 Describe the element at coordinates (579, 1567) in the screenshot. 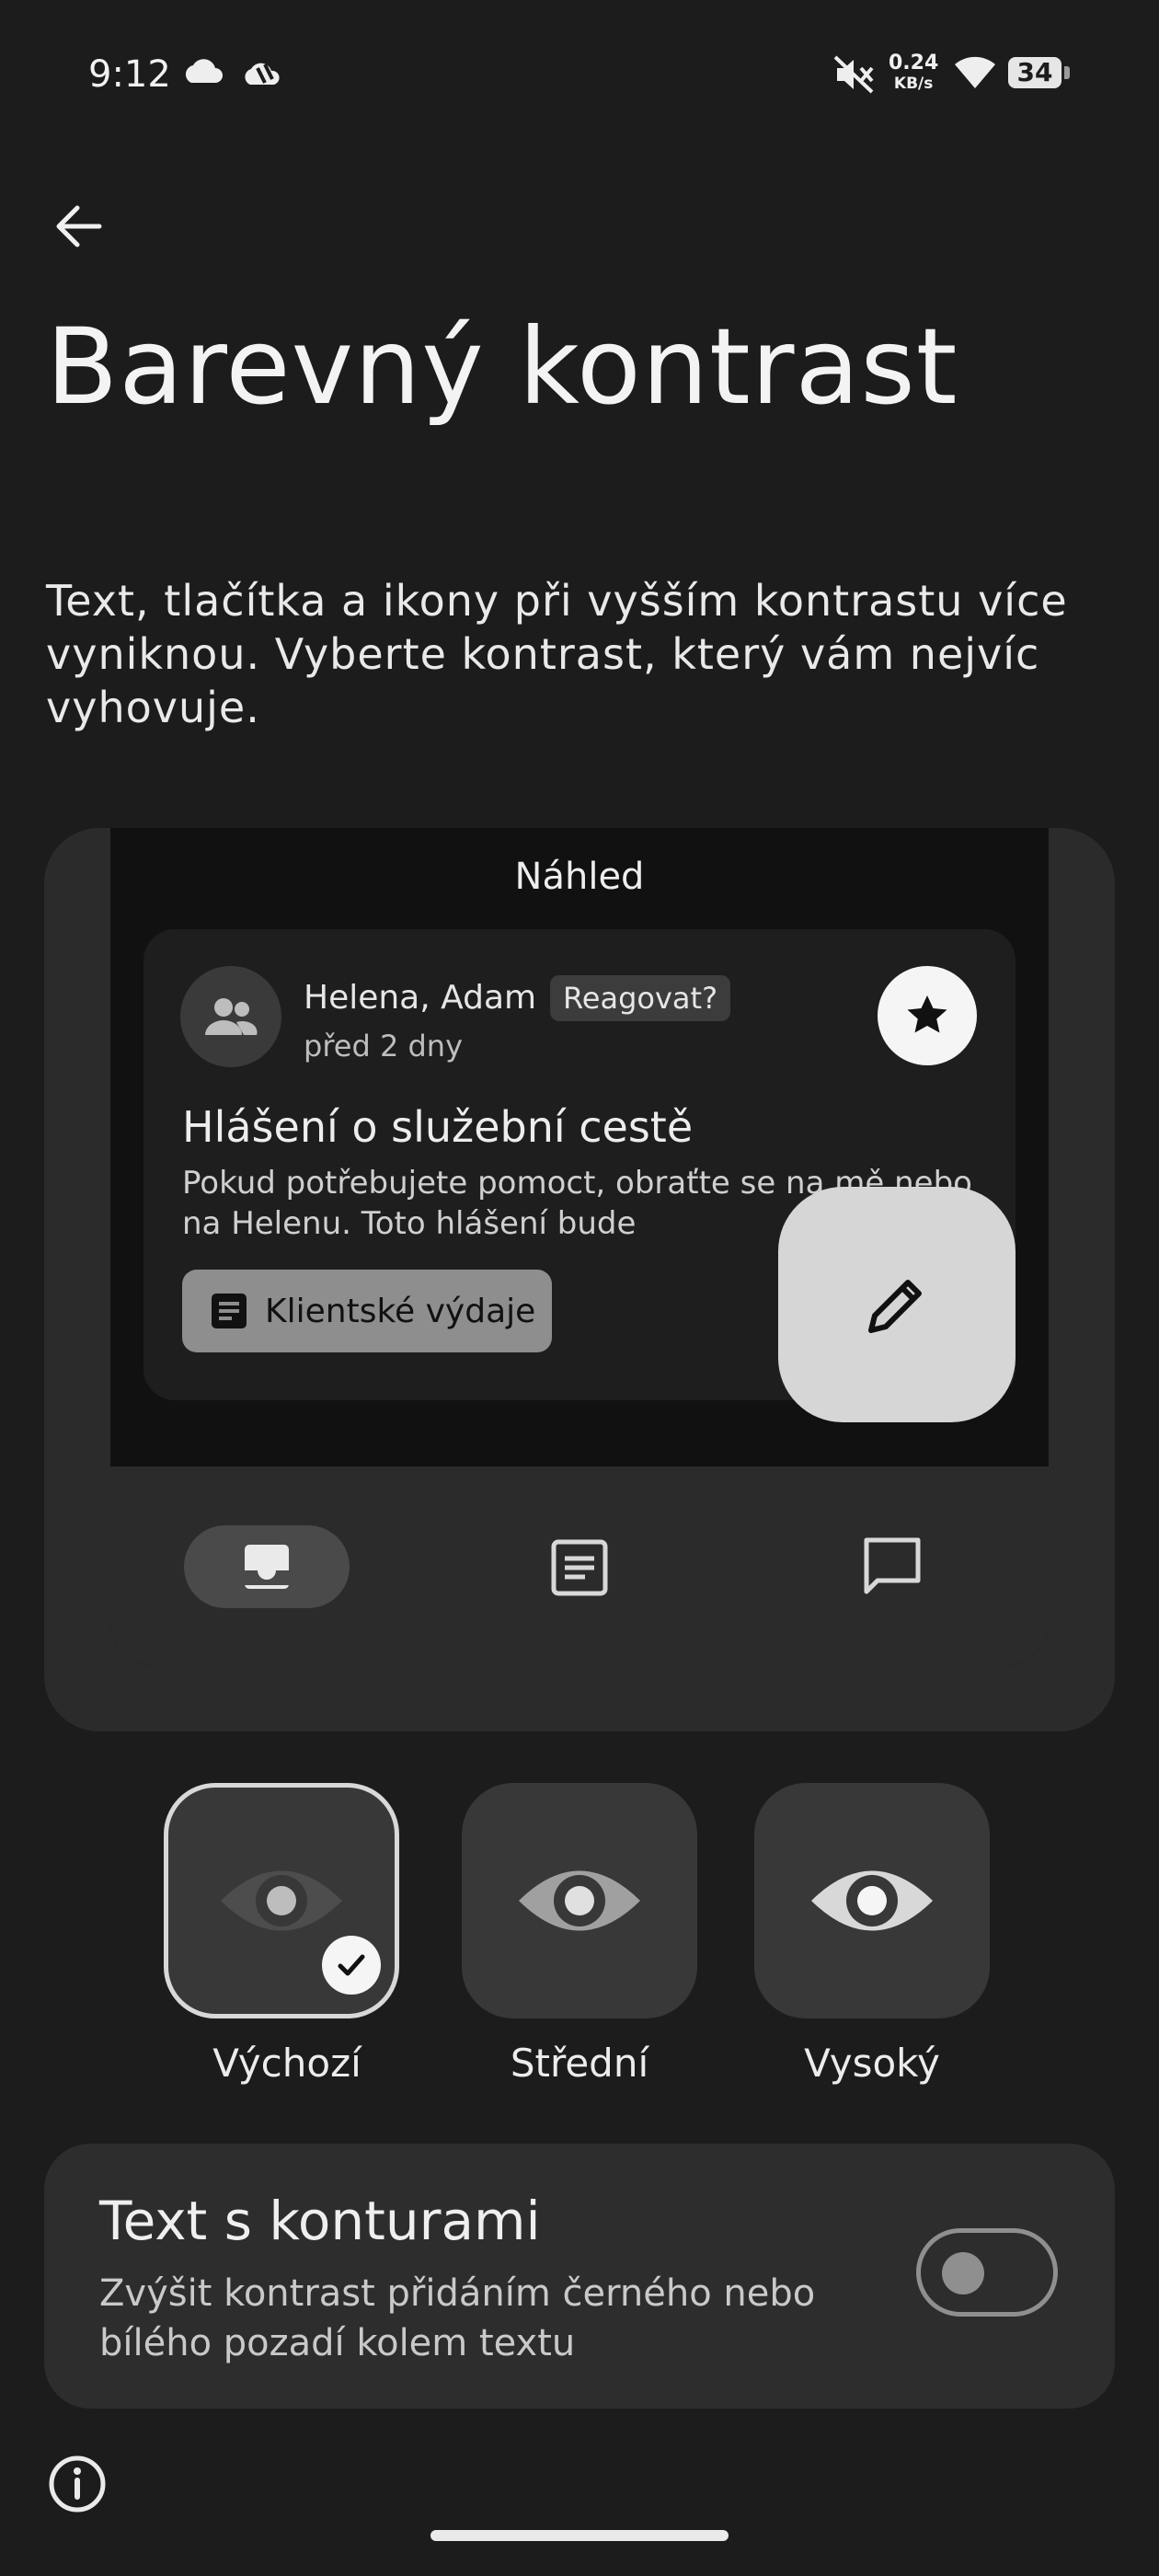

I see `article-icon` at that location.